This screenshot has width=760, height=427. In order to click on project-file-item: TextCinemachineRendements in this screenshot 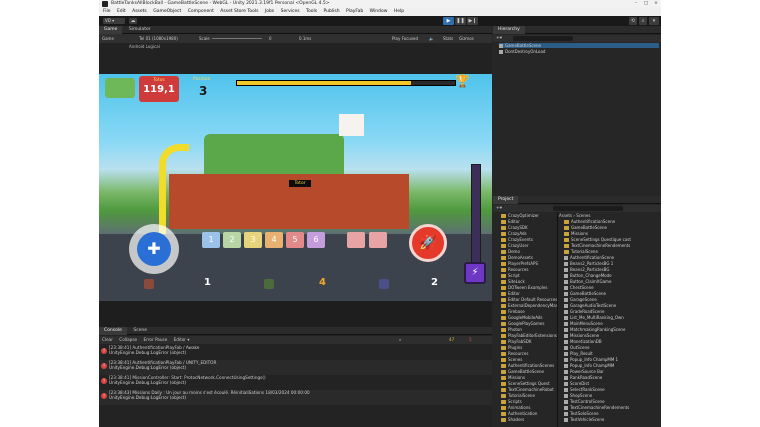, I will do `click(596, 407)`.